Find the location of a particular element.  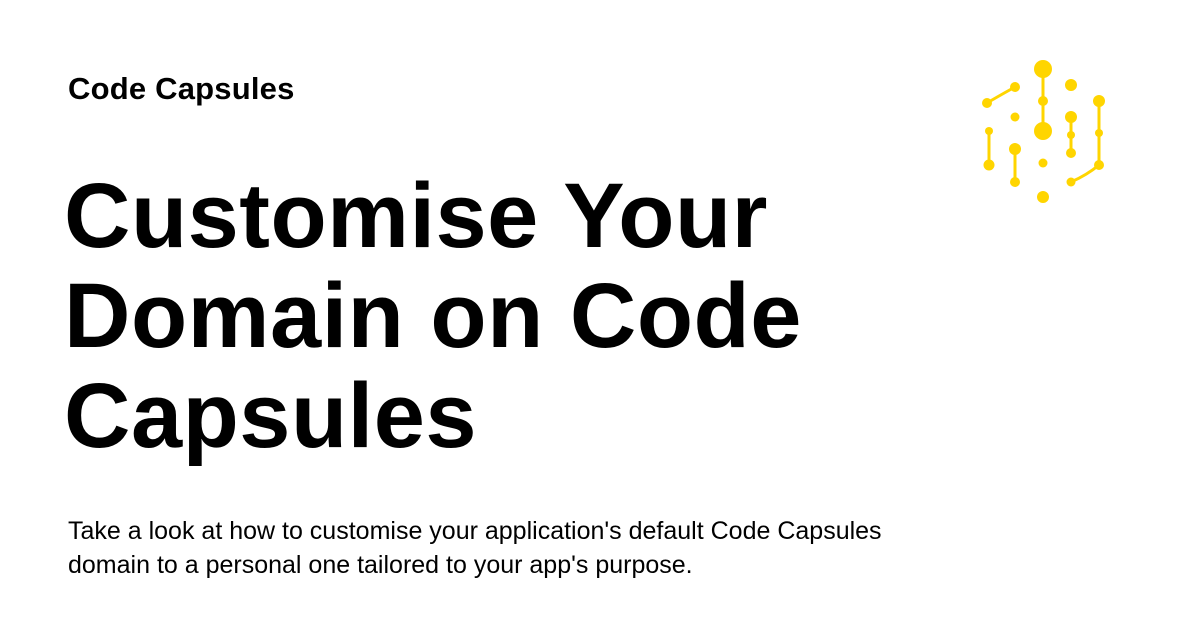

brand-name: Code Capsules is located at coordinates (181, 88).